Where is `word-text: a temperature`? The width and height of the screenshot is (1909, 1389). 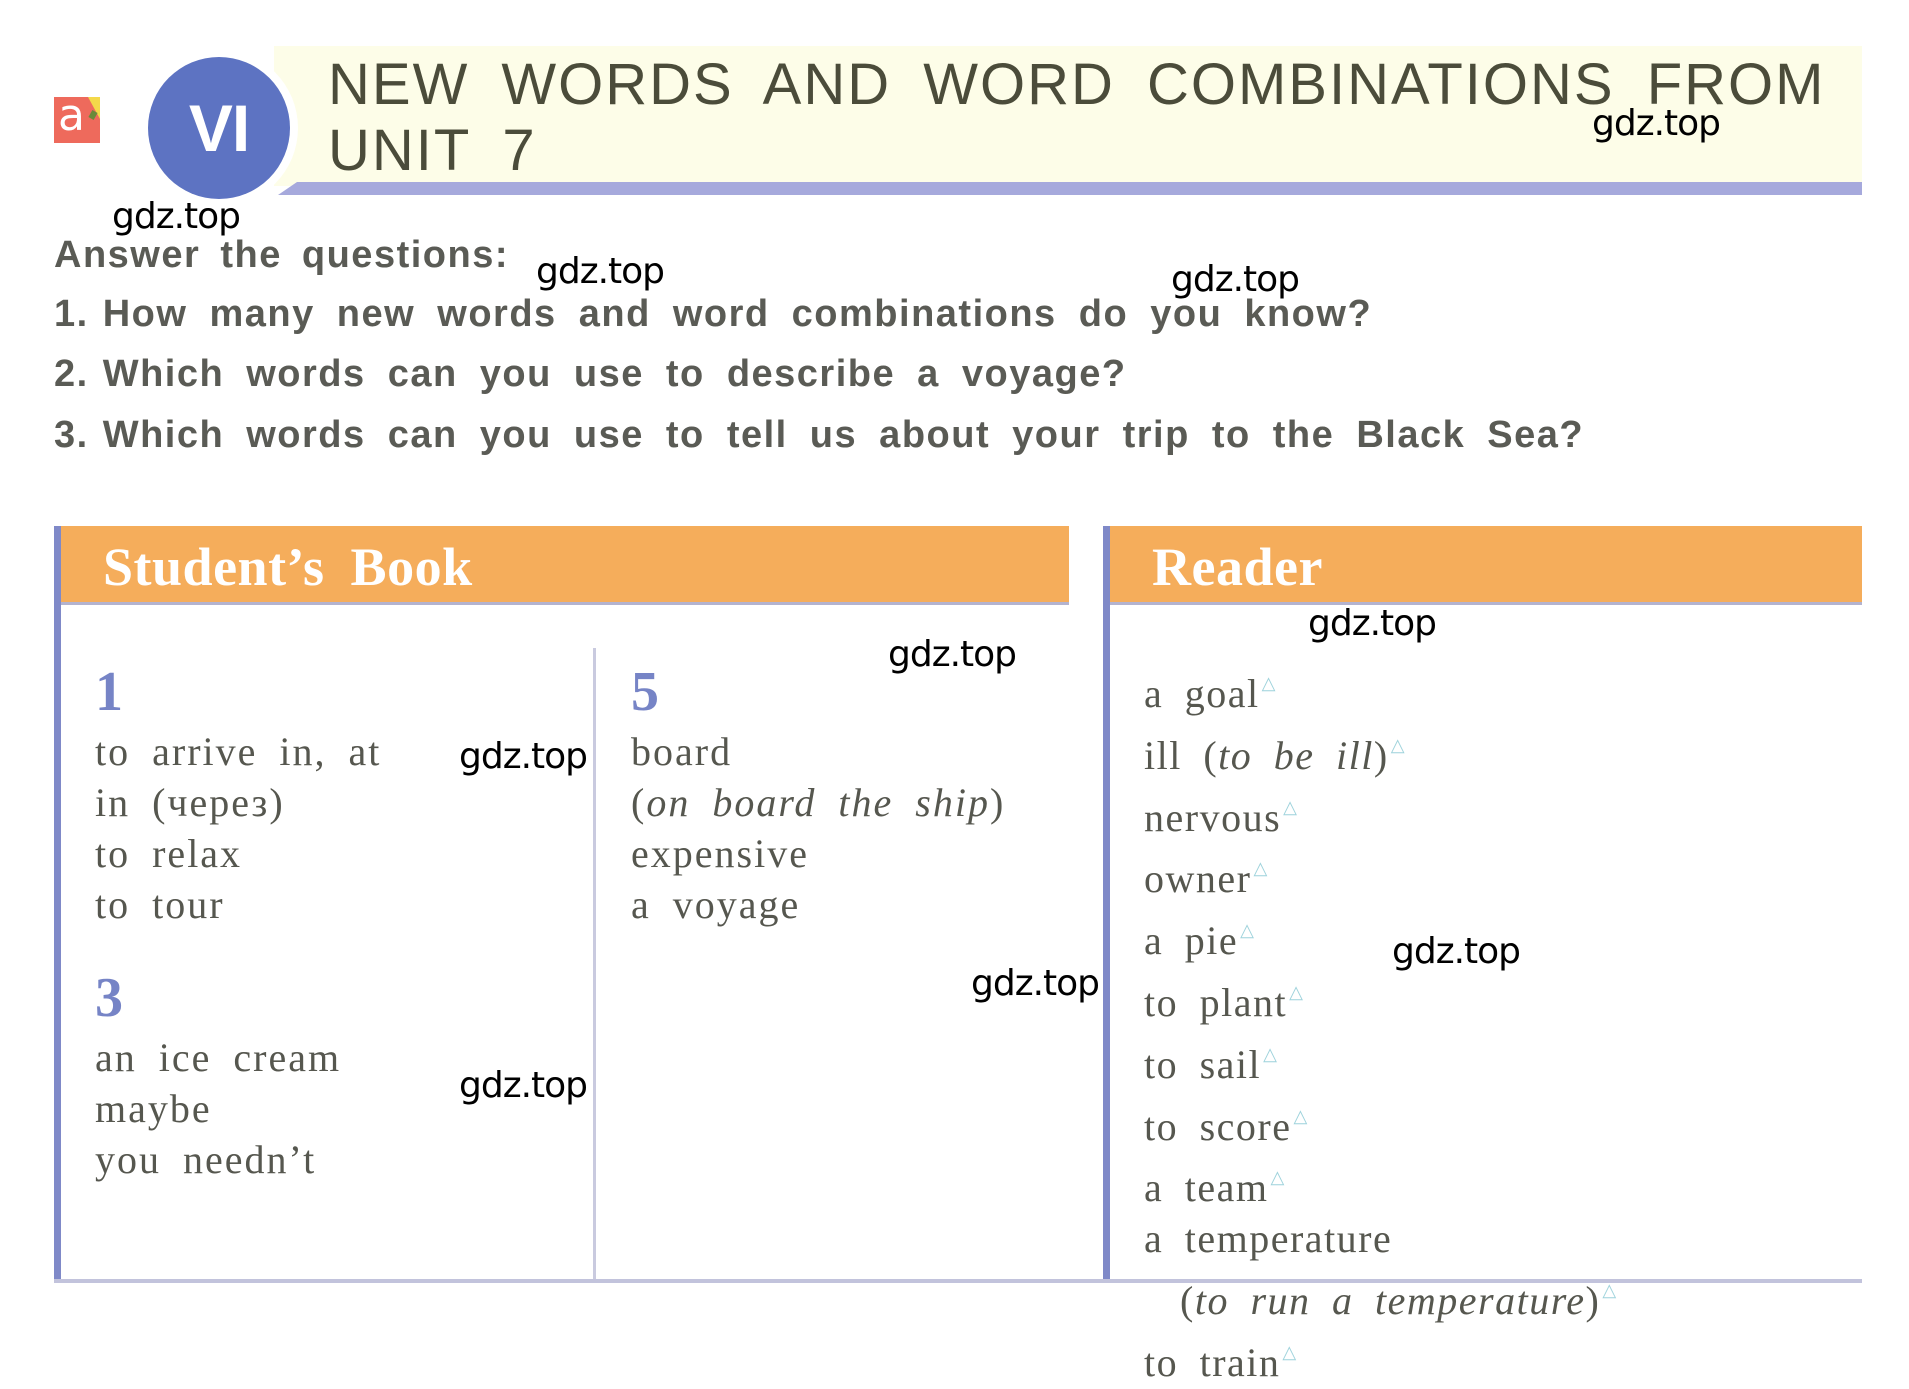
word-text: a temperature is located at coordinates (1268, 1239).